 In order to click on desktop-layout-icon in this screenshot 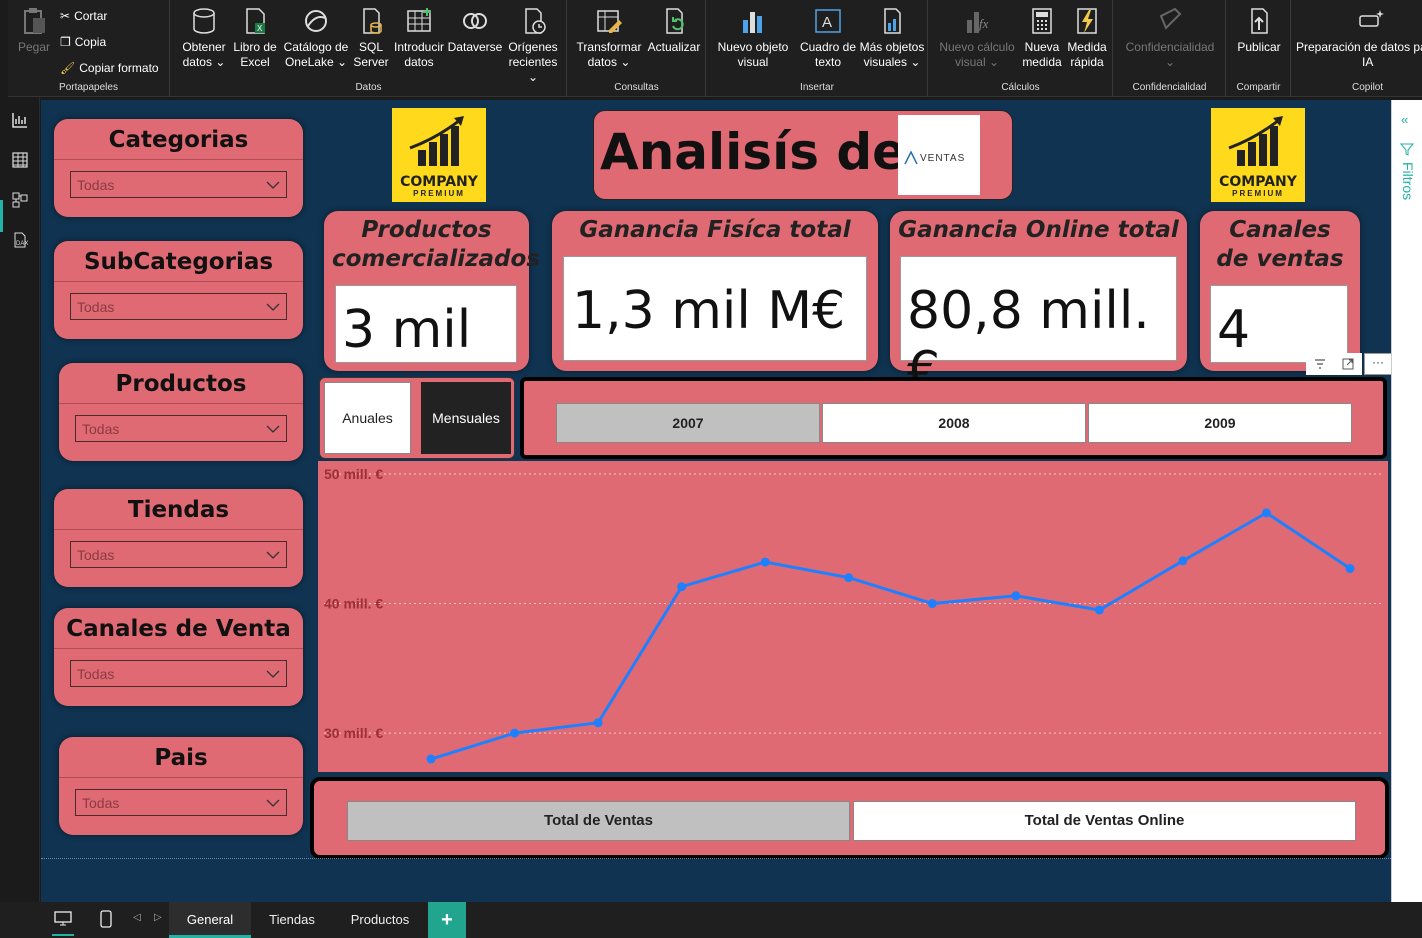, I will do `click(63, 919)`.